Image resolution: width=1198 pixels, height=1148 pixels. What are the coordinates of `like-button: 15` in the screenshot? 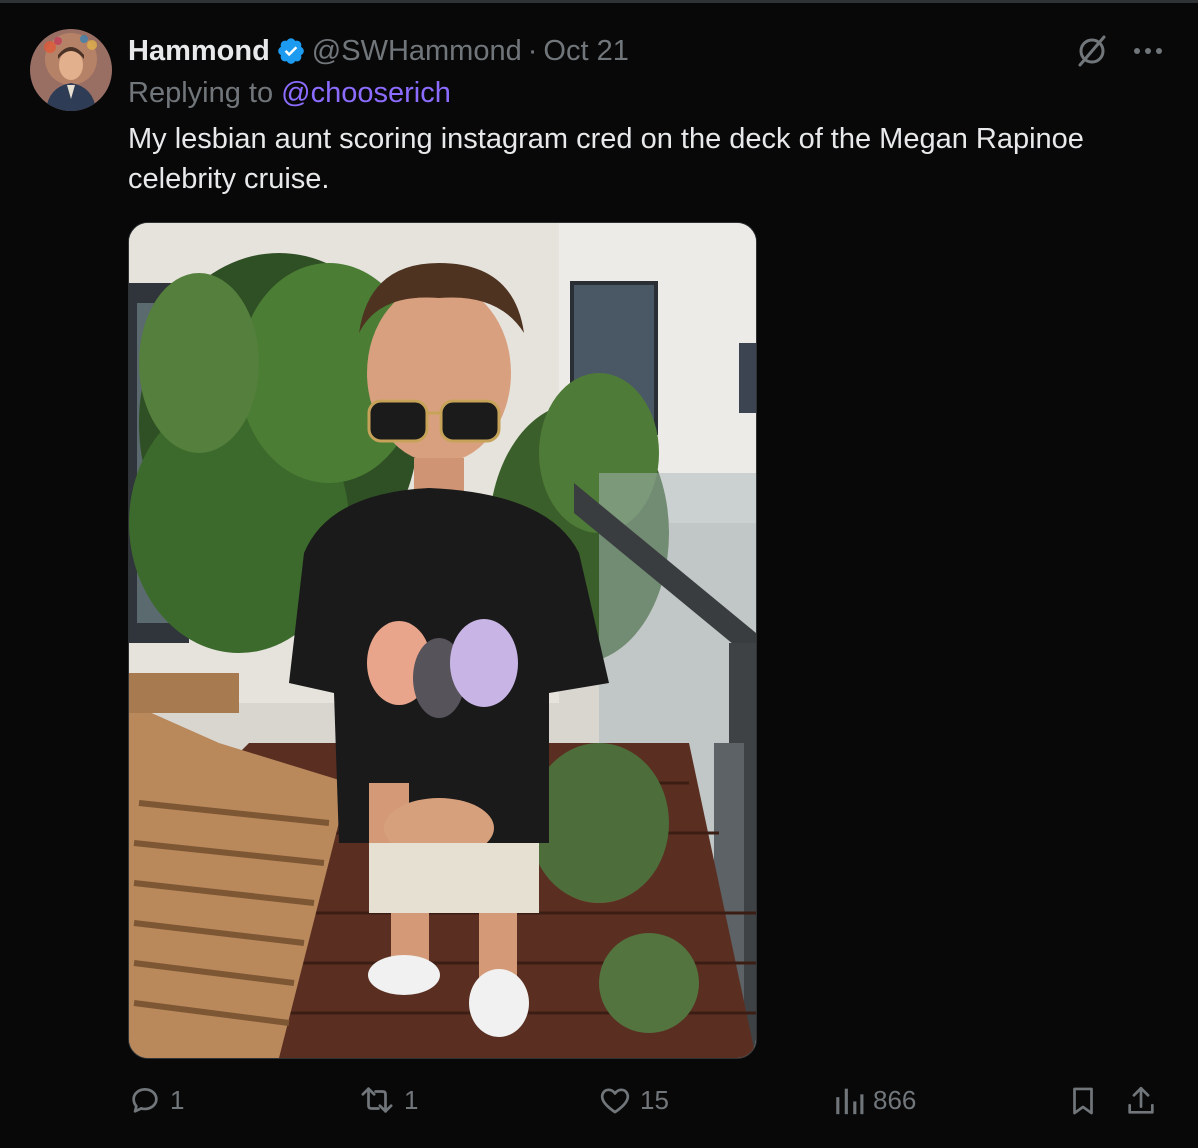 It's located at (633, 1100).